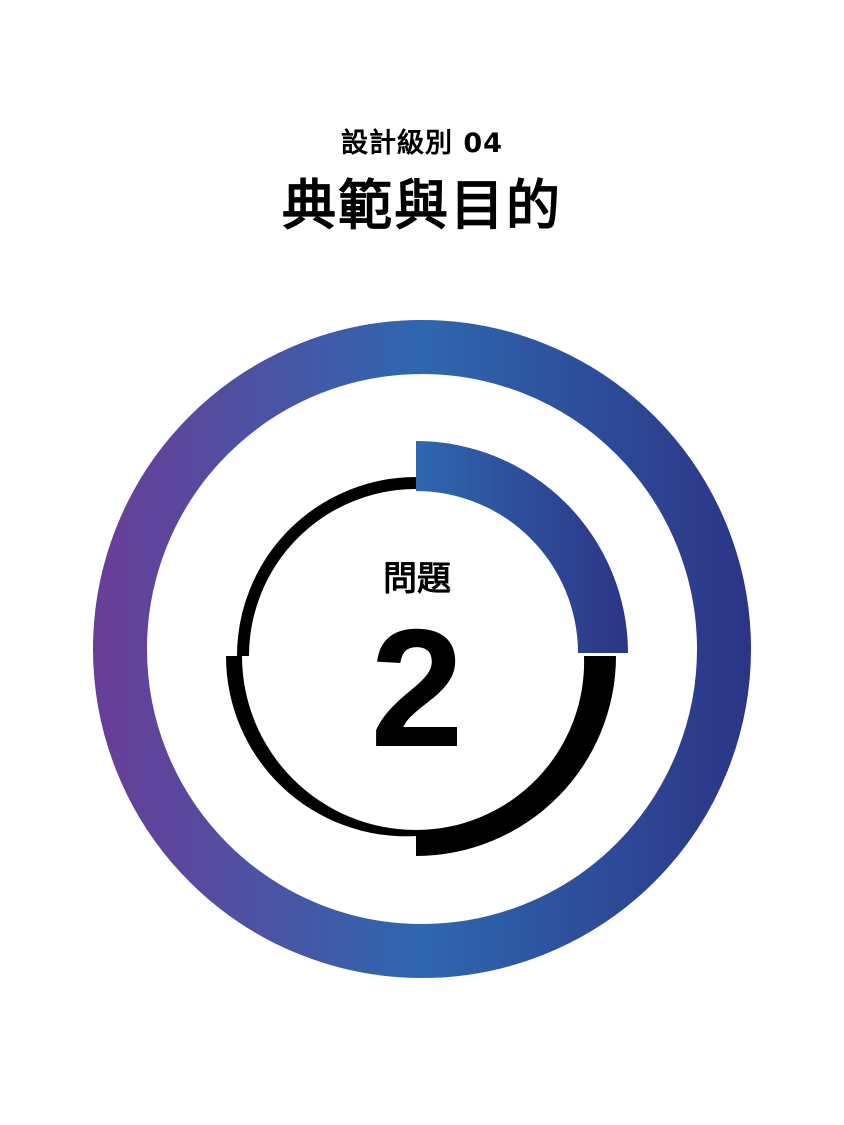 This screenshot has width=844, height=1125. Describe the element at coordinates (417, 688) in the screenshot. I see `badge-number: 2` at that location.